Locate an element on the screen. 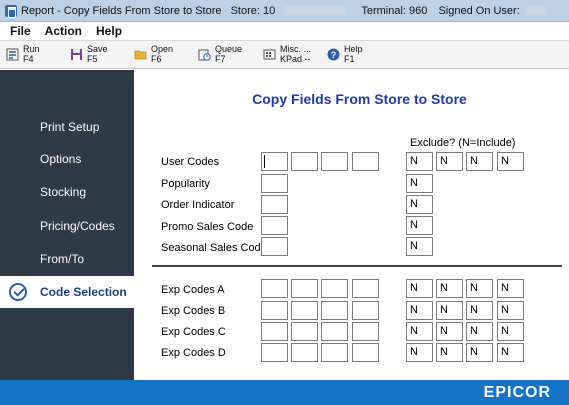 The width and height of the screenshot is (569, 405). save-icon is located at coordinates (76, 54).